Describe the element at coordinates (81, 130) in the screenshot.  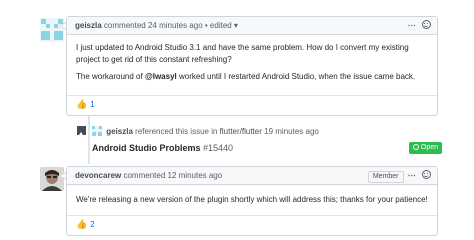
I see `cross-reference-icon` at that location.